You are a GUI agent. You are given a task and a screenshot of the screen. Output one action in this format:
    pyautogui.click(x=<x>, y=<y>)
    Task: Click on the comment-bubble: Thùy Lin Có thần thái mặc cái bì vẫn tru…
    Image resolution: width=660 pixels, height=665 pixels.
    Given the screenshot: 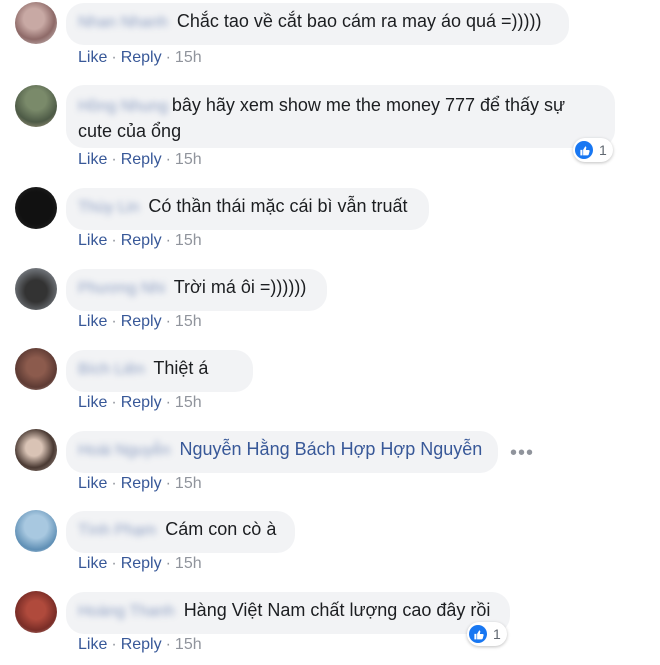 What is the action you would take?
    pyautogui.click(x=247, y=209)
    